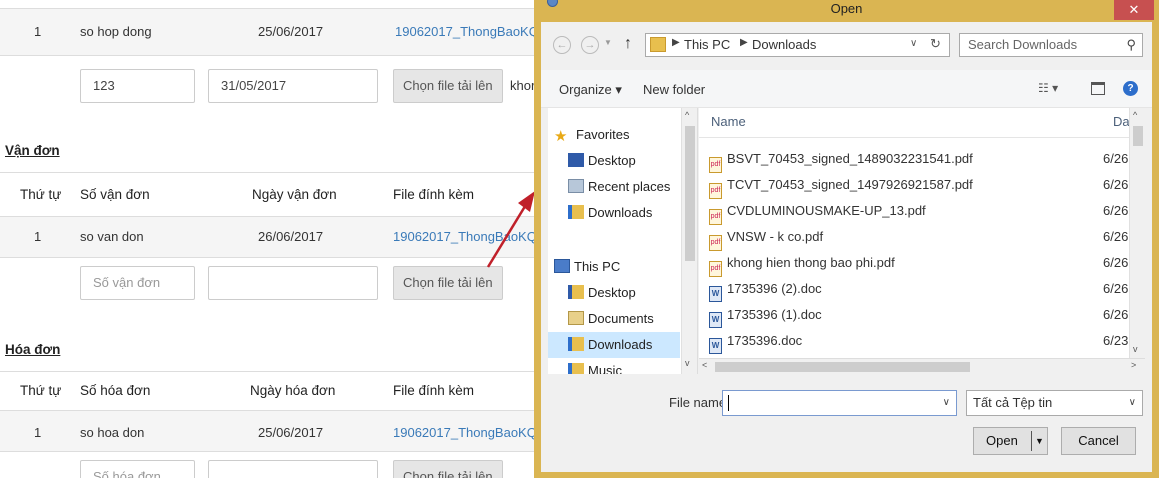  I want to click on column-header-name: Name, so click(728, 121).